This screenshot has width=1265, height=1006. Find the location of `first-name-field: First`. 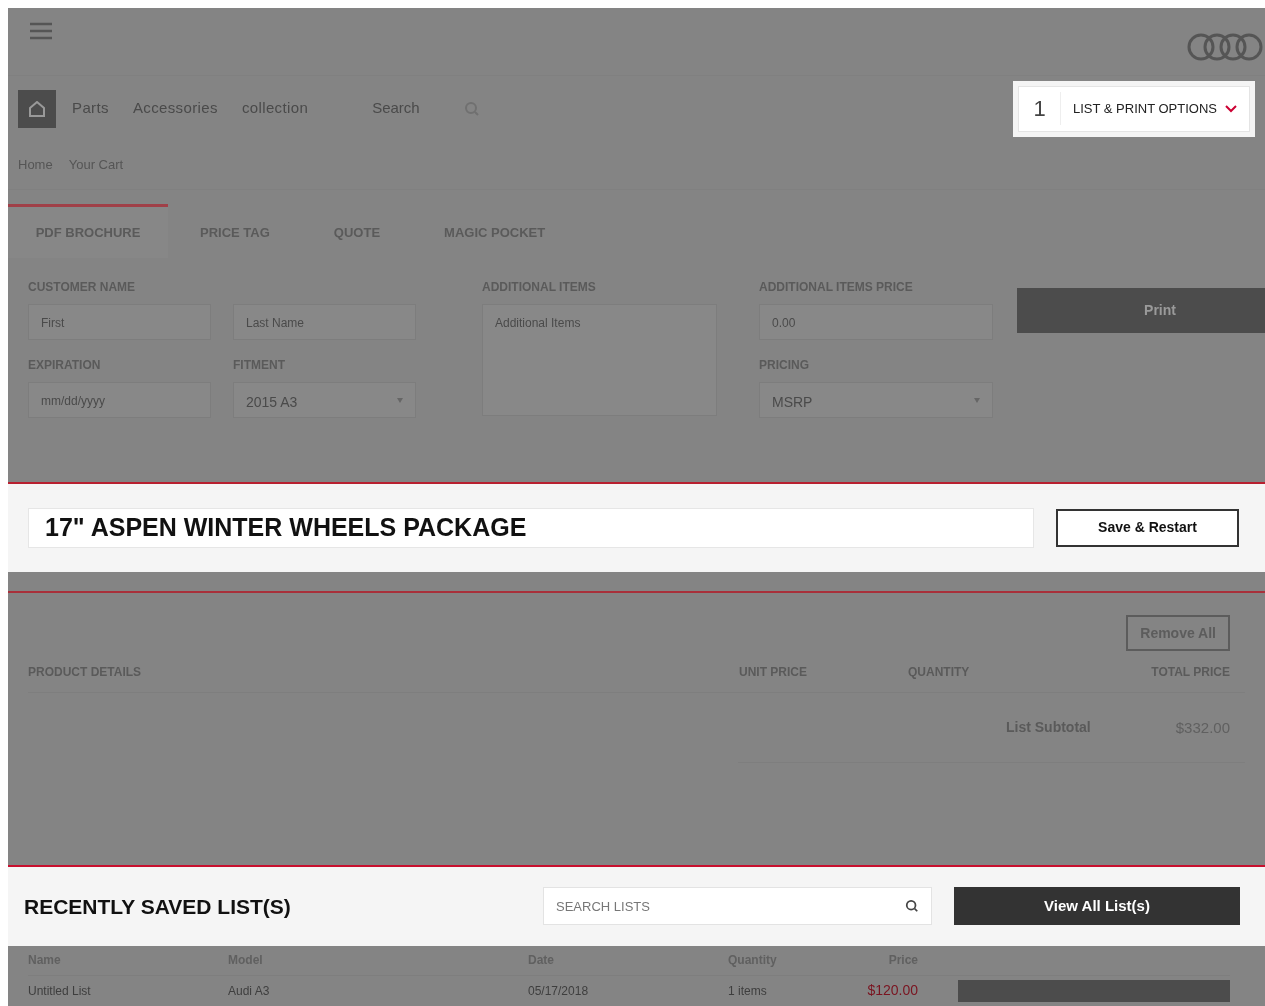

first-name-field: First is located at coordinates (119, 322).